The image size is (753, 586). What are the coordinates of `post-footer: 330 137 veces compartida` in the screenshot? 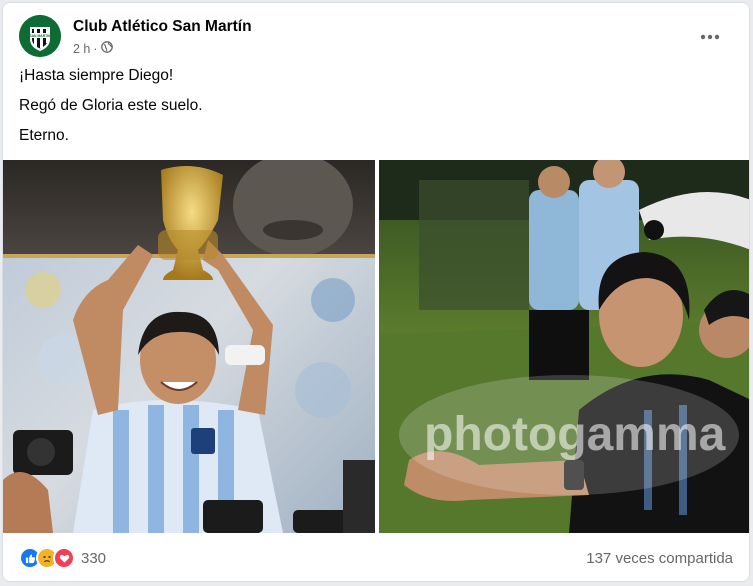 It's located at (376, 558).